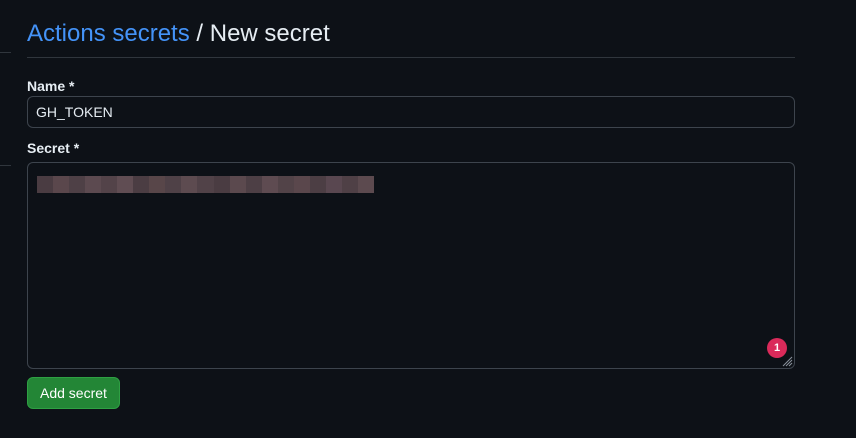 The width and height of the screenshot is (856, 438). I want to click on breadcrumb-actions-secrets-link: Actions secrets, so click(108, 33).